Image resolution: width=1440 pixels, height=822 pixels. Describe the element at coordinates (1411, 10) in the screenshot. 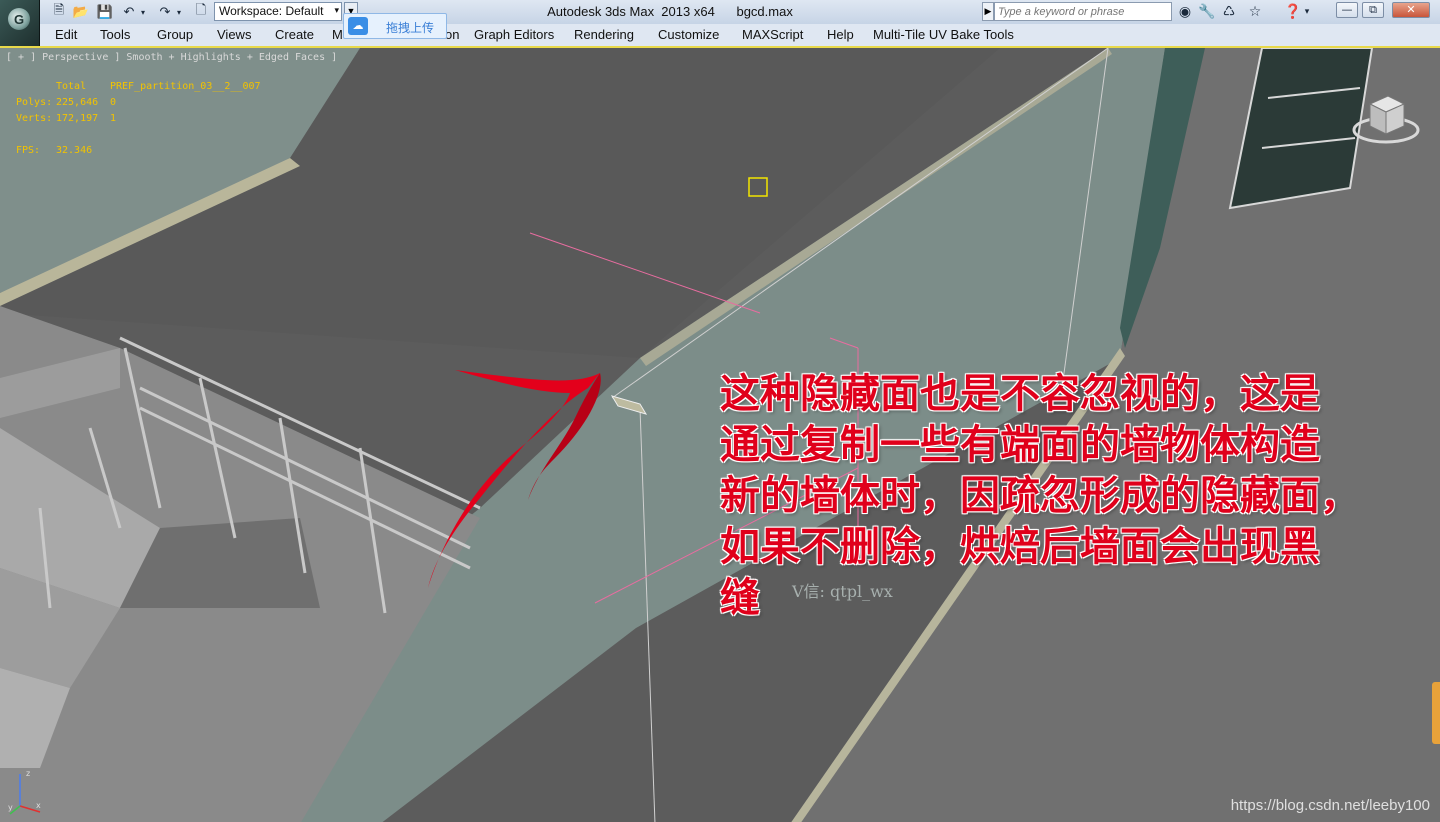

I see `close-button: ✕` at that location.